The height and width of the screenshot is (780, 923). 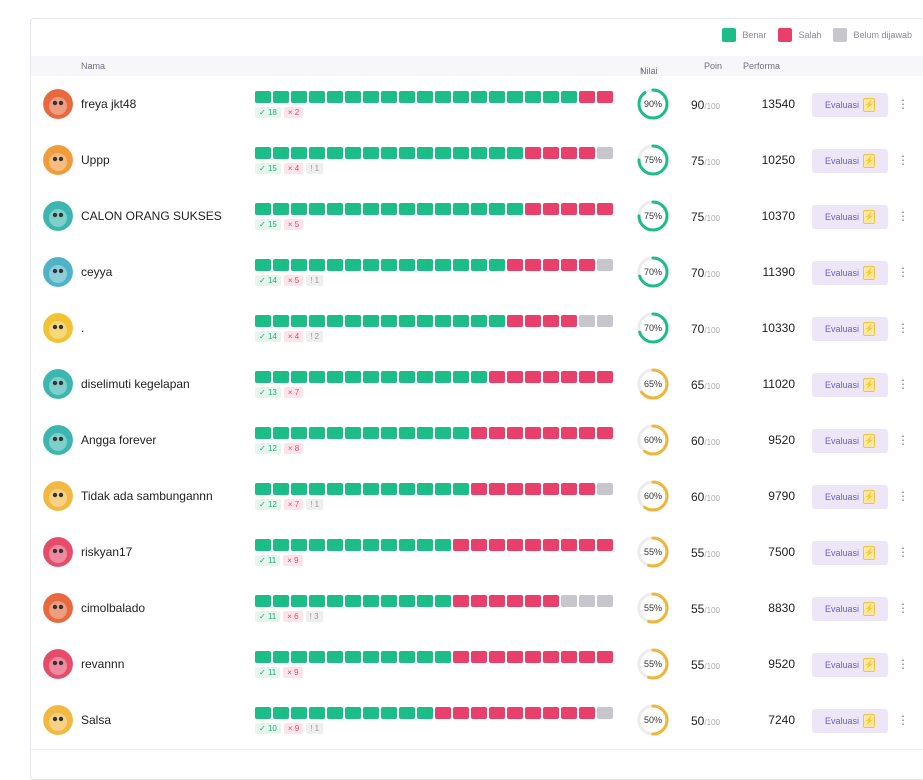 I want to click on cross-count: × 4, so click(x=293, y=168).